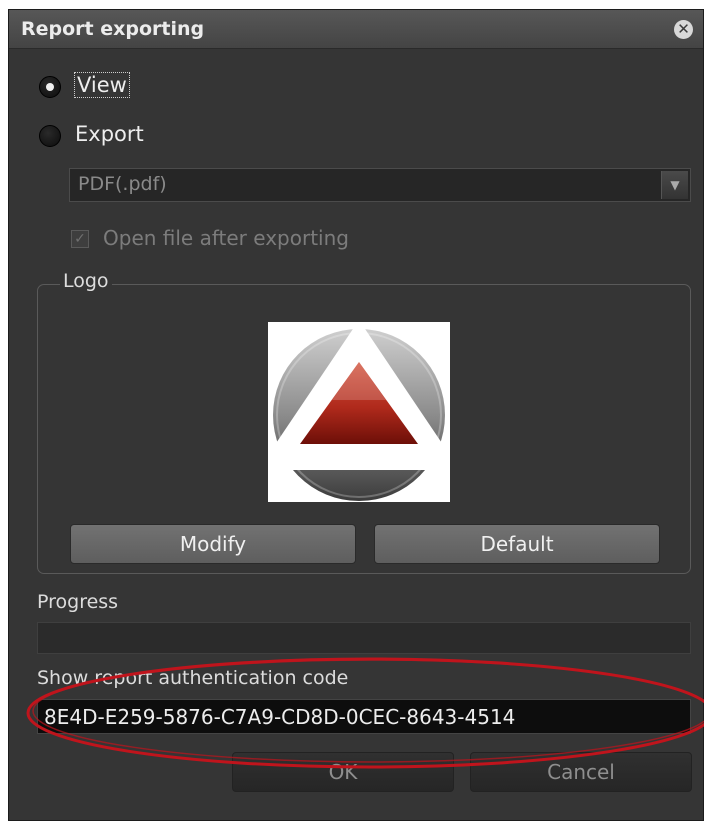 Image resolution: width=704 pixels, height=821 pixels. I want to click on auth-code-field: 8E4D-E259-5876-C7A9-CD8D-0CEC-8643-4514, so click(364, 716).